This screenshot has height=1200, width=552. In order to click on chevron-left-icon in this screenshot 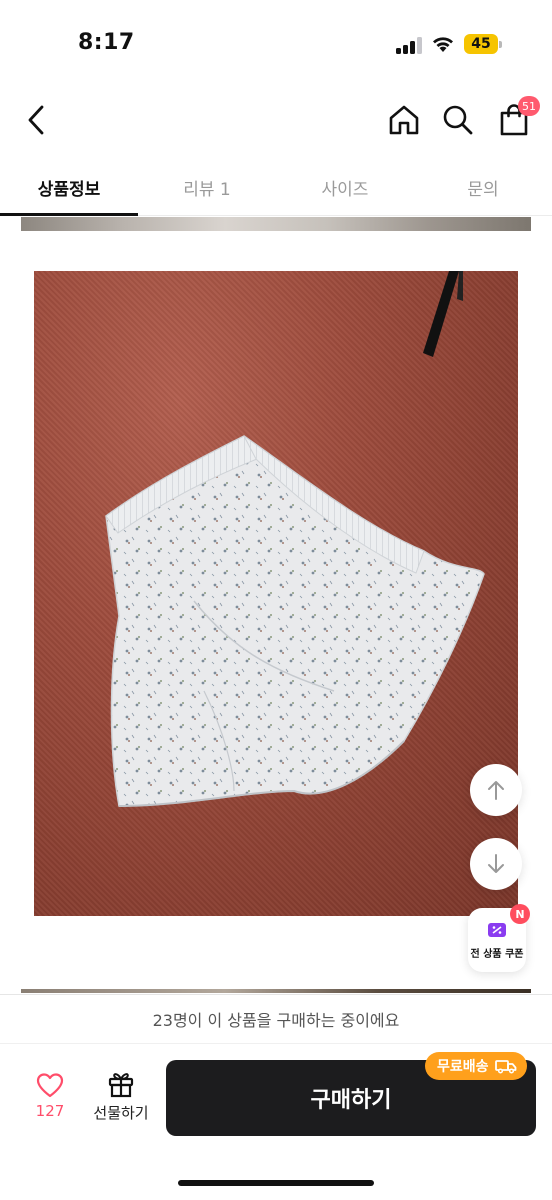, I will do `click(36, 120)`.